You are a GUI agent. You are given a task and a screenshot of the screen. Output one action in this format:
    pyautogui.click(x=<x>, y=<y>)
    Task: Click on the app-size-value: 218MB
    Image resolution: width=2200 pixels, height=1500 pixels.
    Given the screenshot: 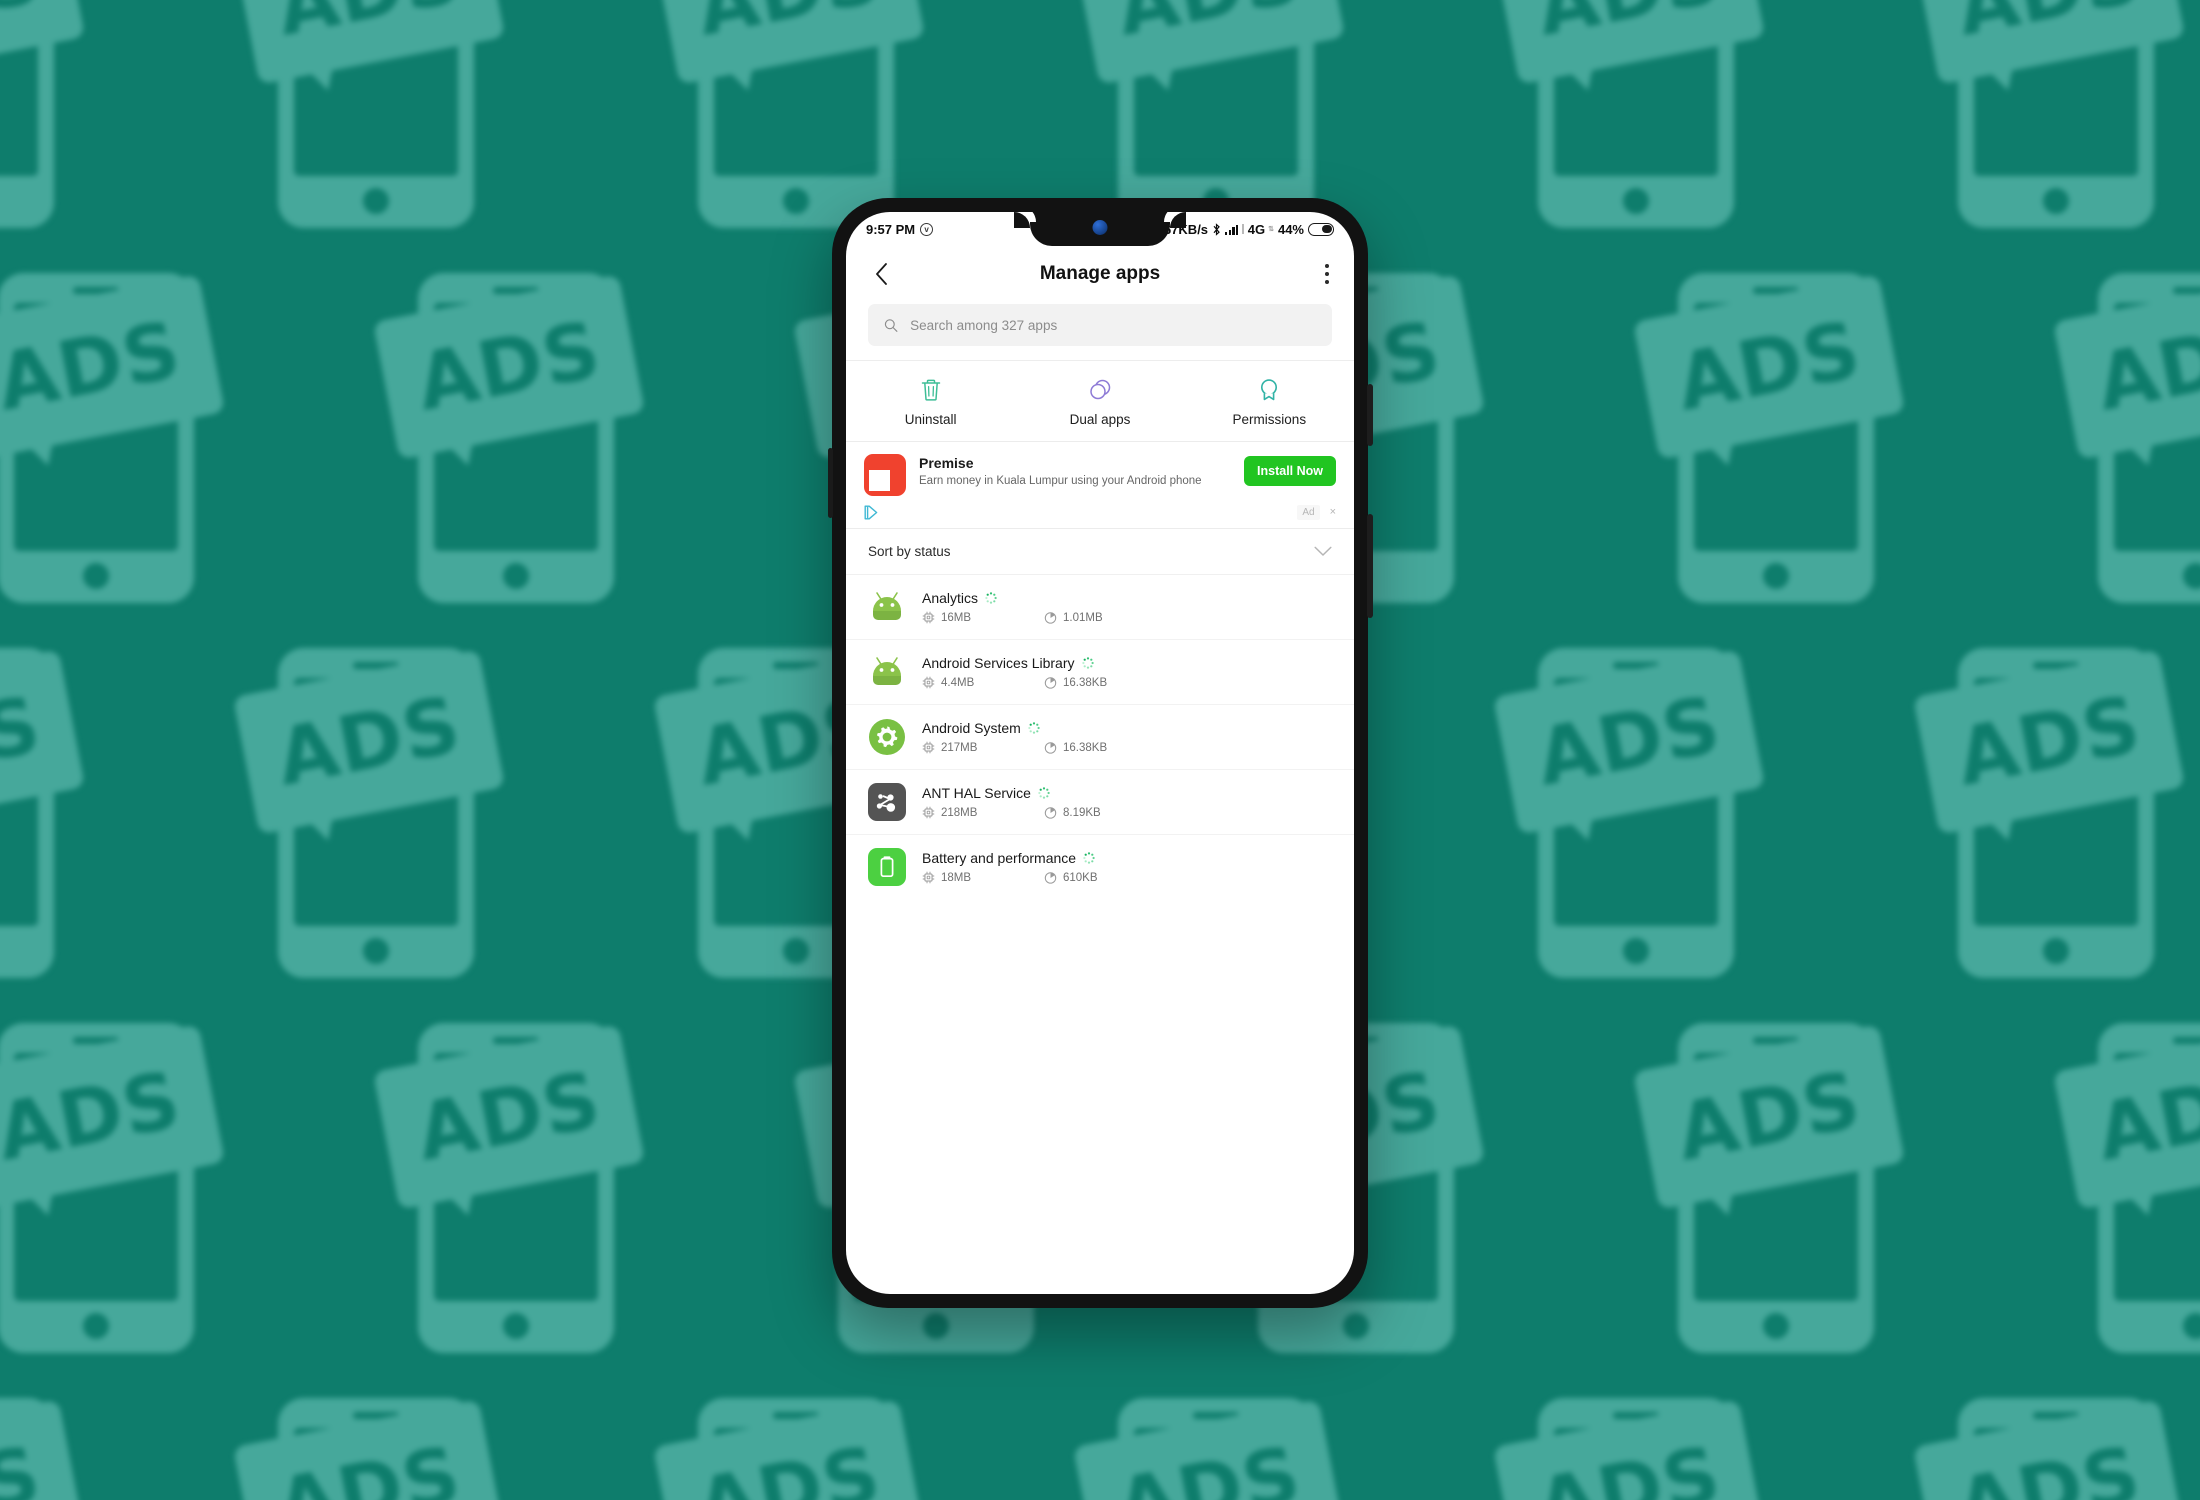 What is the action you would take?
    pyautogui.click(x=959, y=812)
    